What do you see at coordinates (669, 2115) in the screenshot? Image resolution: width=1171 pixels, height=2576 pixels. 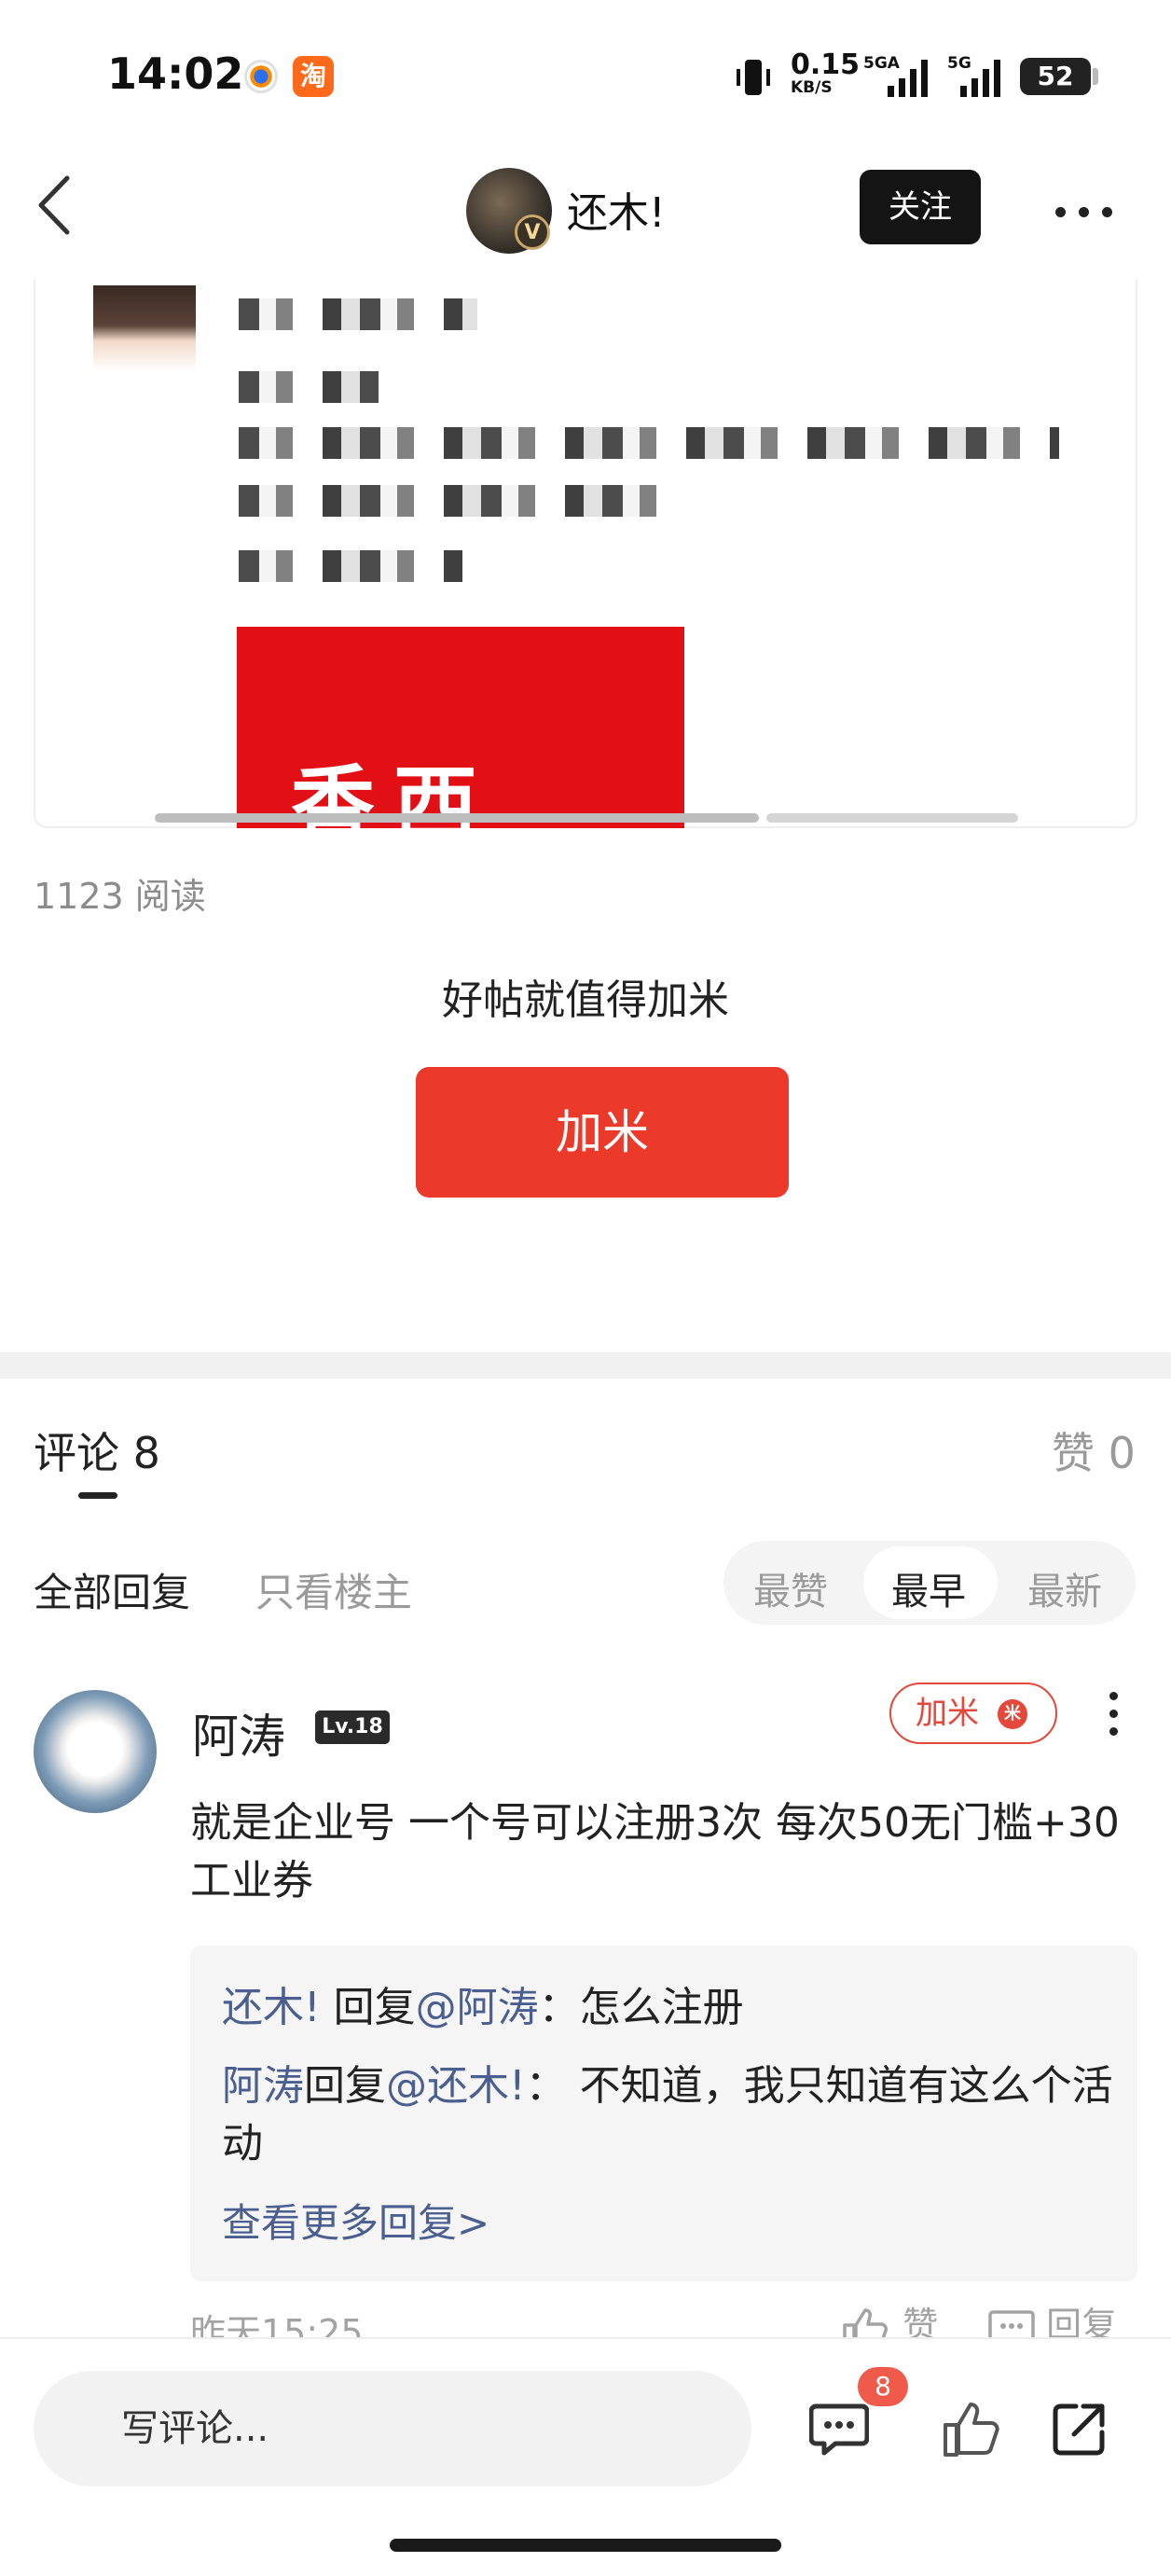 I see `reply-item: 阿涛回复@还木!： 不知道，我只知道有这么个活动` at bounding box center [669, 2115].